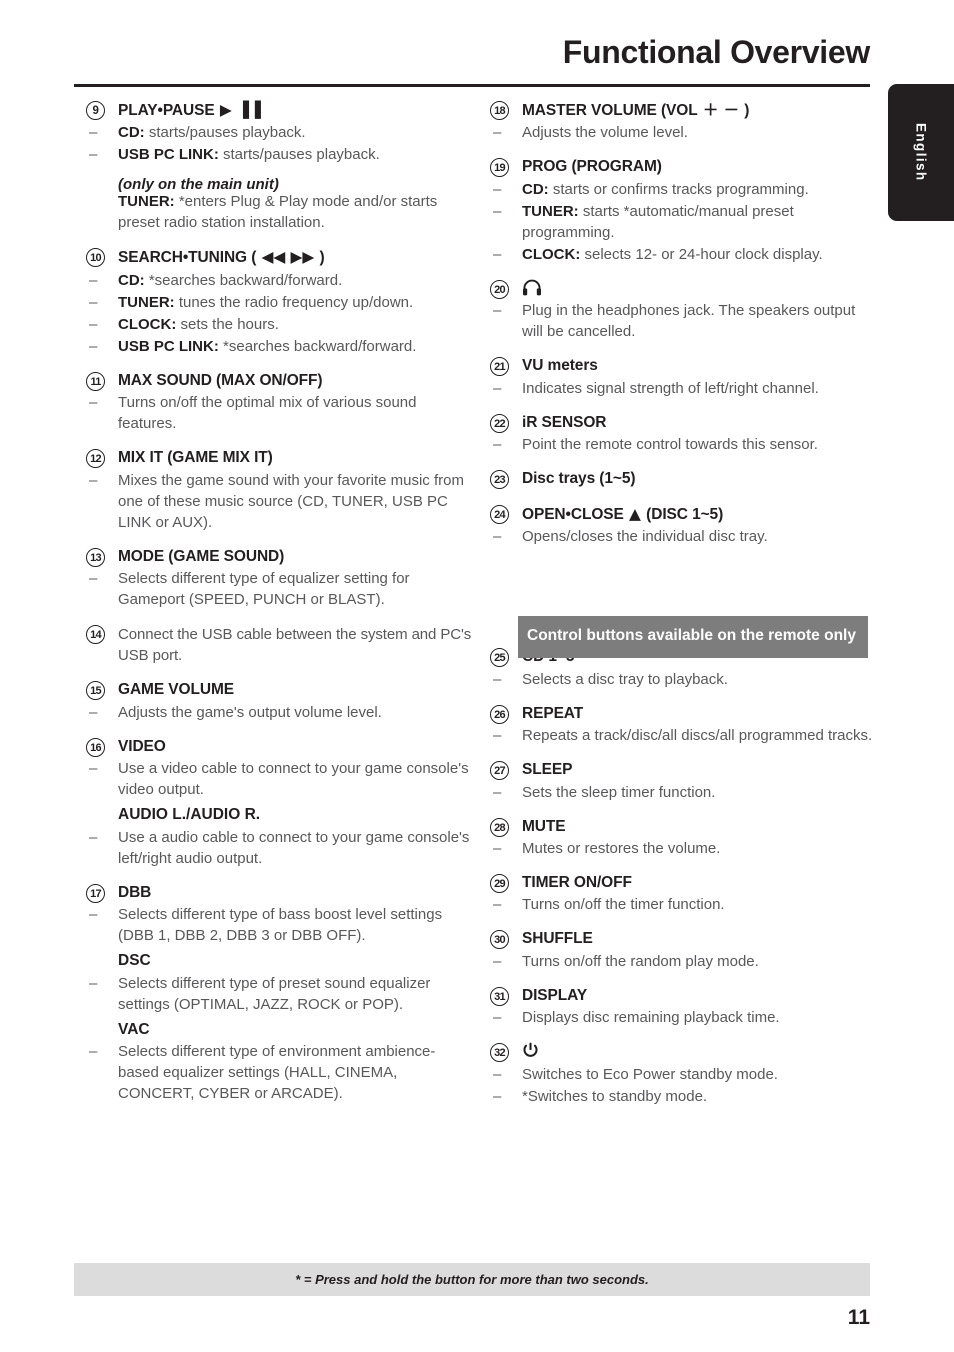 This screenshot has height=1352, width=954. Describe the element at coordinates (560, 366) in the screenshot. I see `entry-title-text: VU meters` at that location.